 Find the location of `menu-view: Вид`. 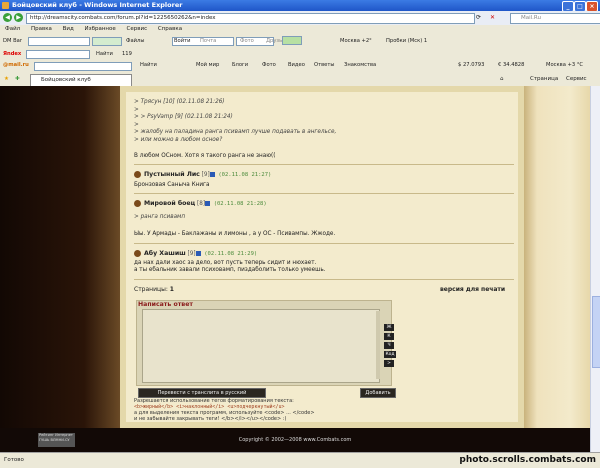

menu-view: Вид is located at coordinates (68, 29).